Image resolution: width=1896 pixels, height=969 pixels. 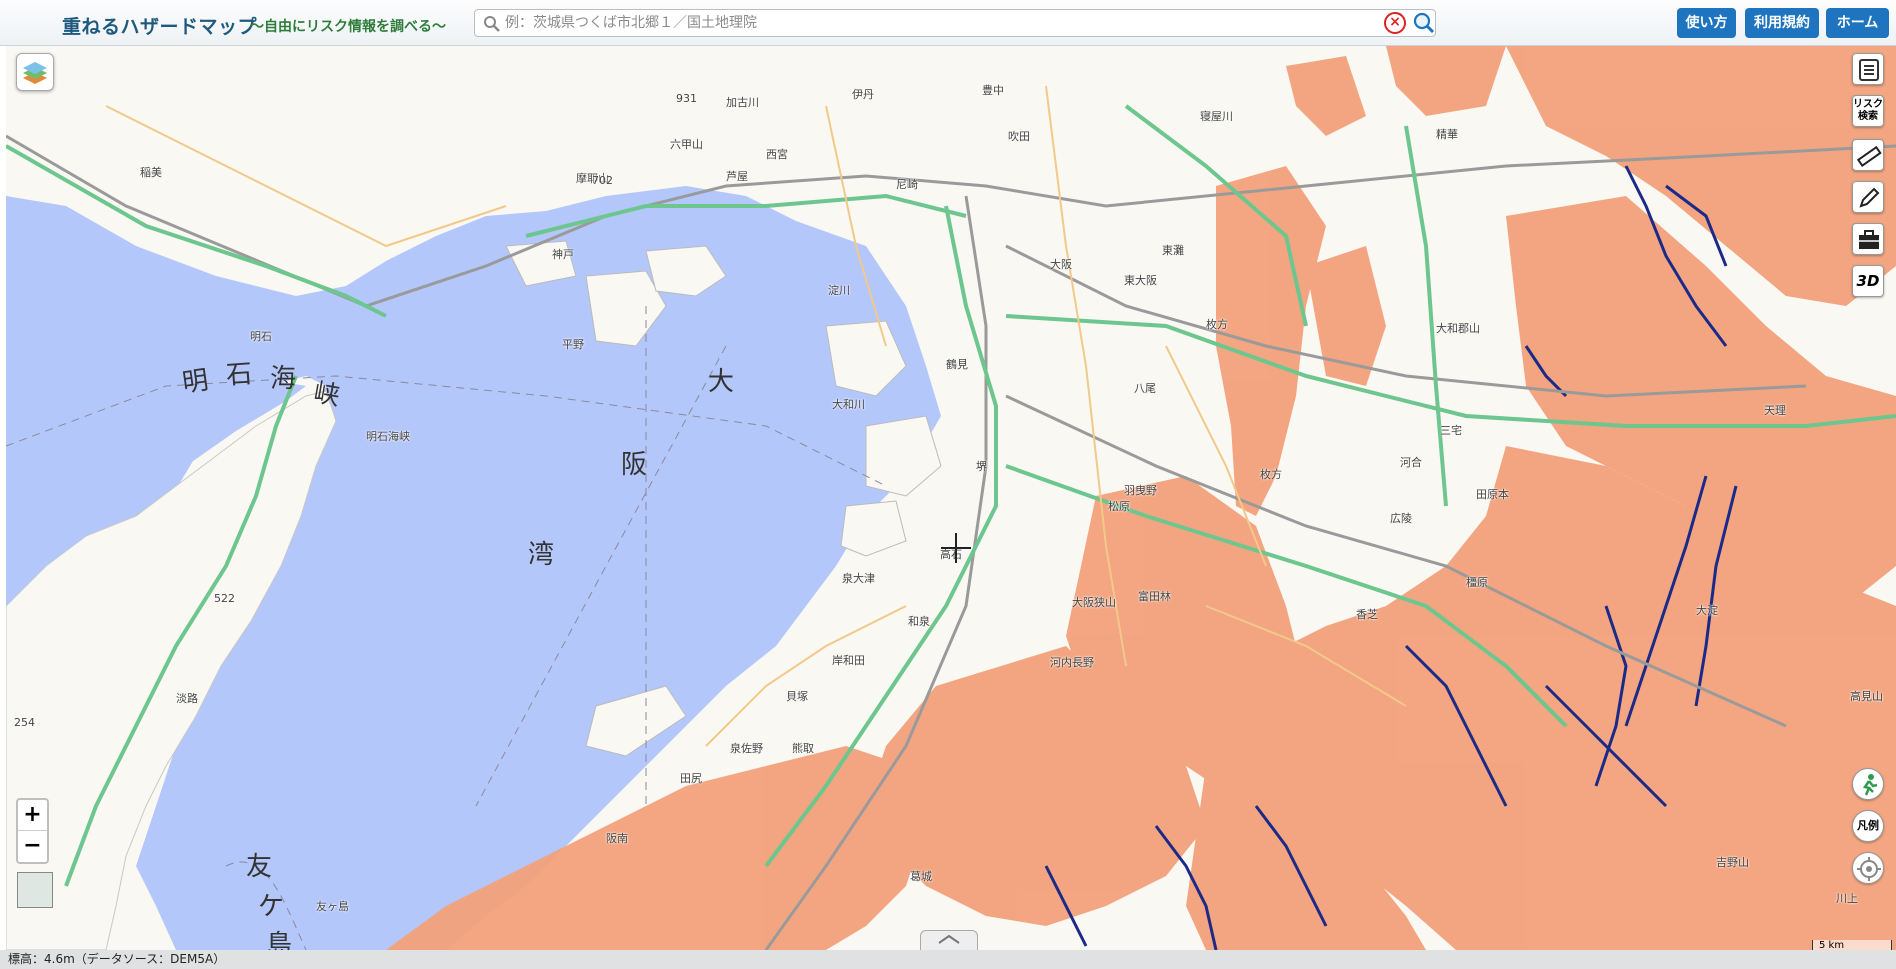 What do you see at coordinates (691, 778) in the screenshot?
I see `place-label: 田尻` at bounding box center [691, 778].